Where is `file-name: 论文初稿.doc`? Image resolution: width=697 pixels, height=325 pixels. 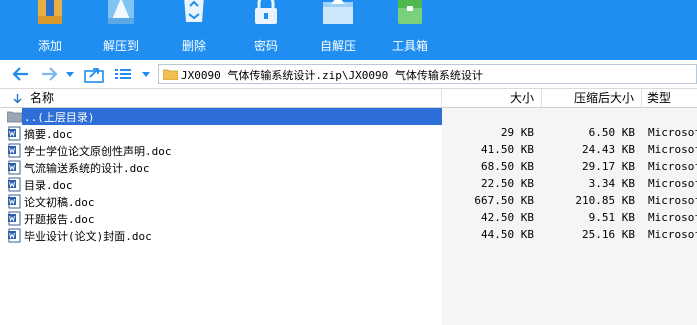 file-name: 论文初稿.doc is located at coordinates (59, 202).